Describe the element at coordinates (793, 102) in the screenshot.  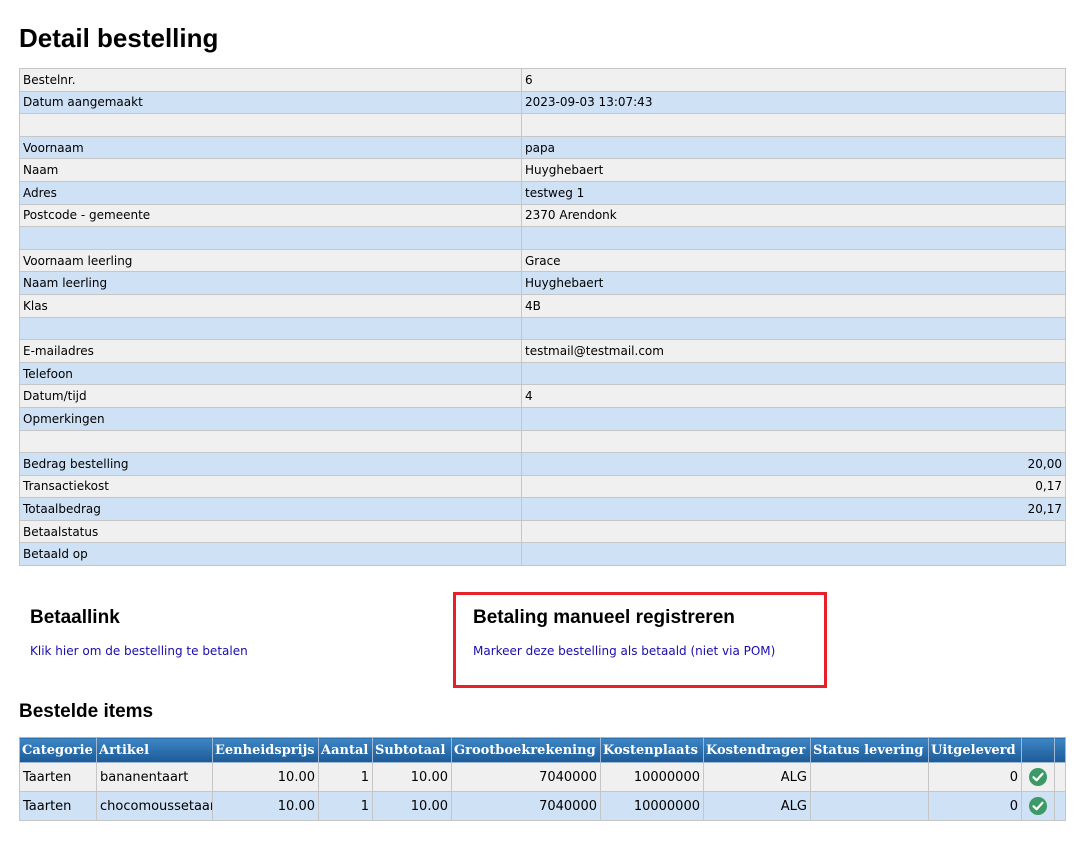
I see `detail-value: 2023-09-03 13:07:43` at that location.